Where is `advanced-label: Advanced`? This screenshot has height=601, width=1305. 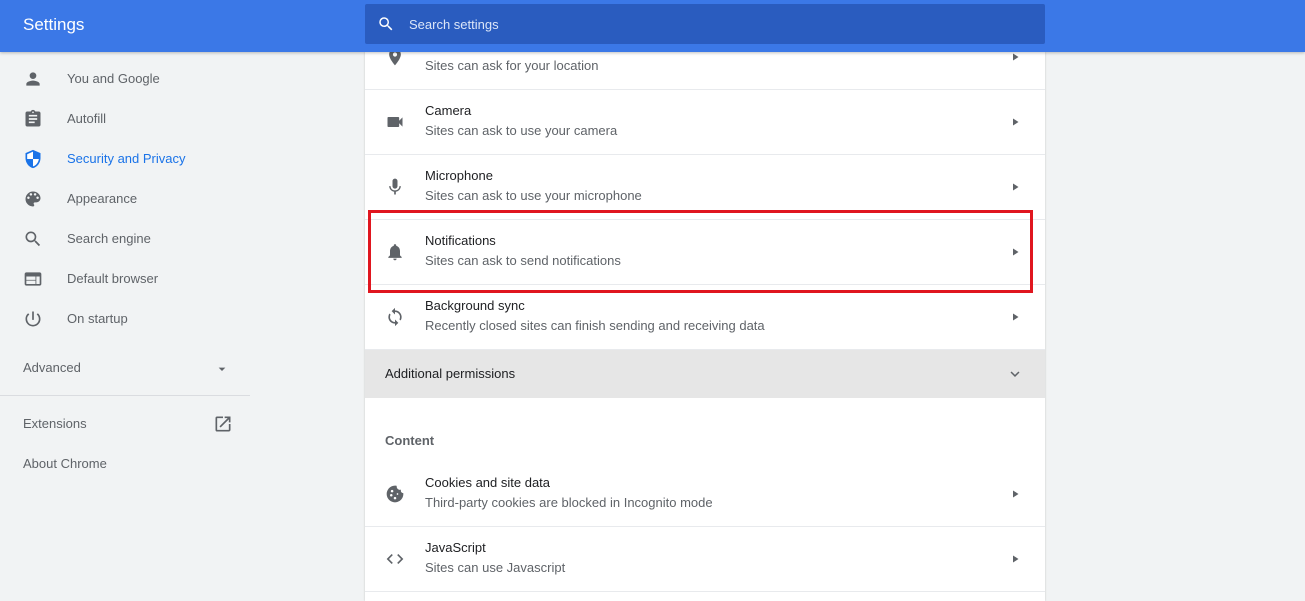
advanced-label: Advanced is located at coordinates (52, 367).